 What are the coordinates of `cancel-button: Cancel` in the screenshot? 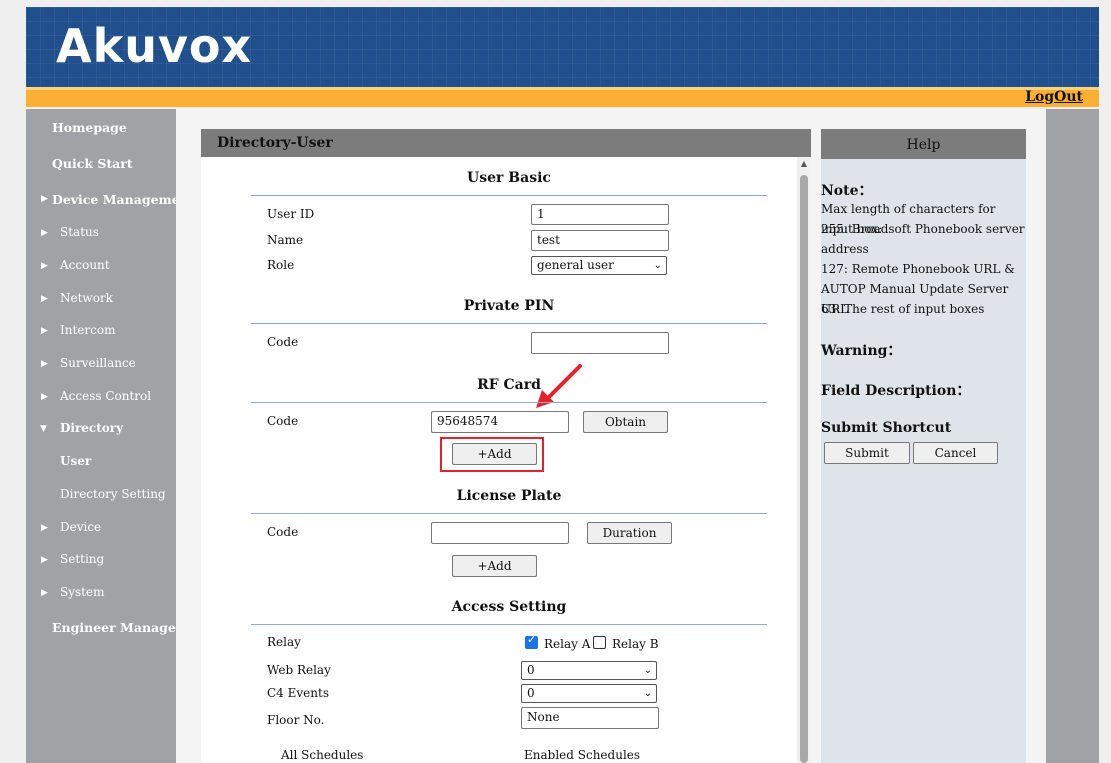 It's located at (955, 453).